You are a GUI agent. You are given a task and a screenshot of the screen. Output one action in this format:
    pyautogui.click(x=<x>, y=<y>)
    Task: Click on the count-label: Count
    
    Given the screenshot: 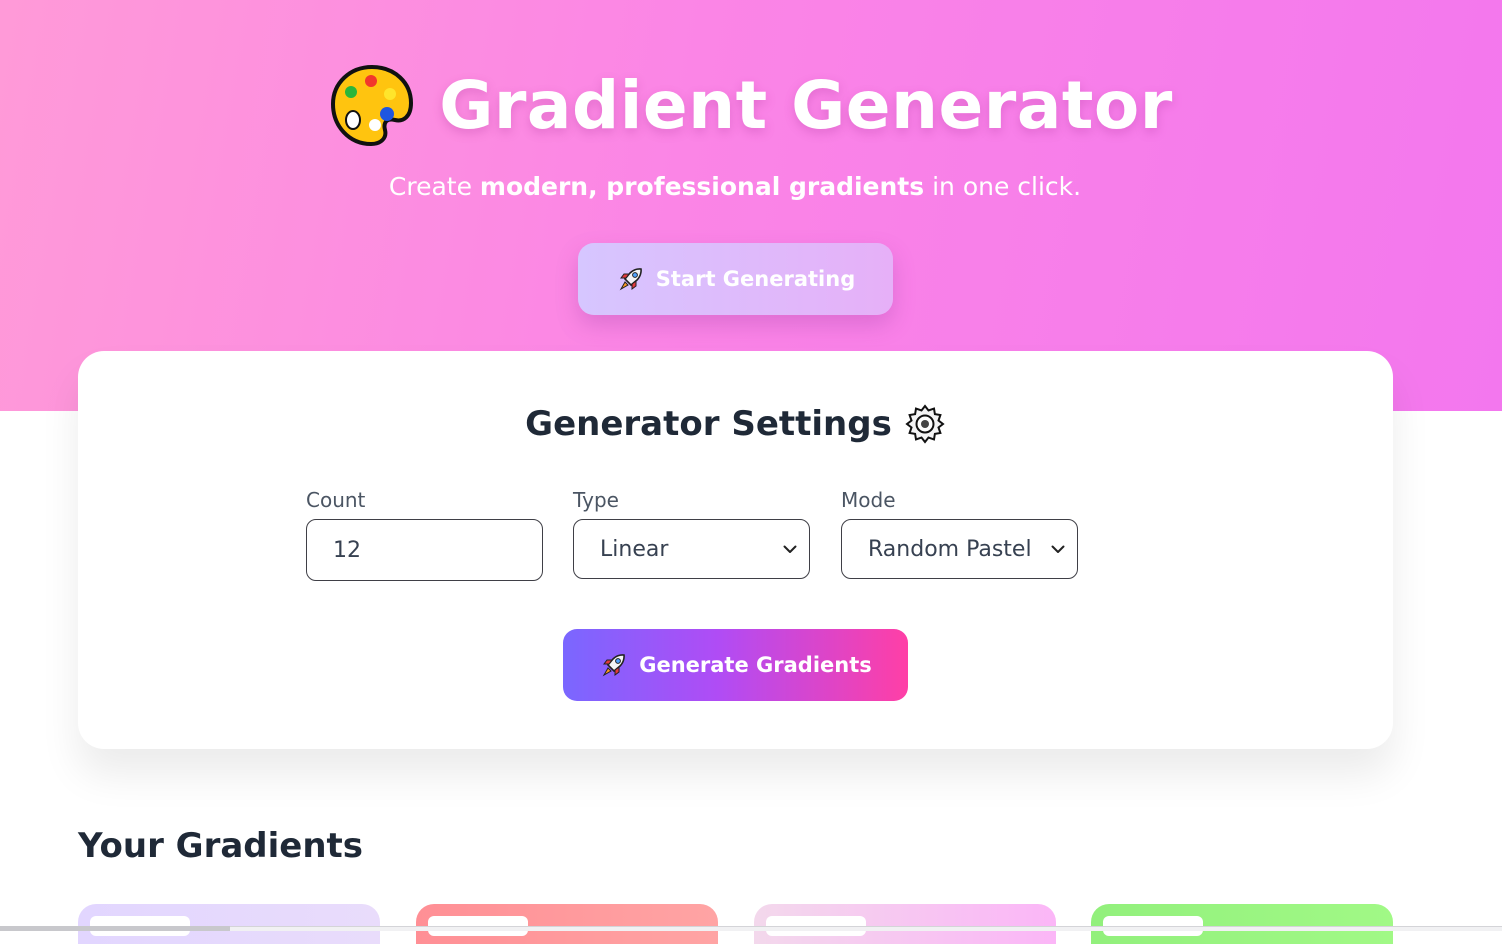 What is the action you would take?
    pyautogui.click(x=336, y=500)
    